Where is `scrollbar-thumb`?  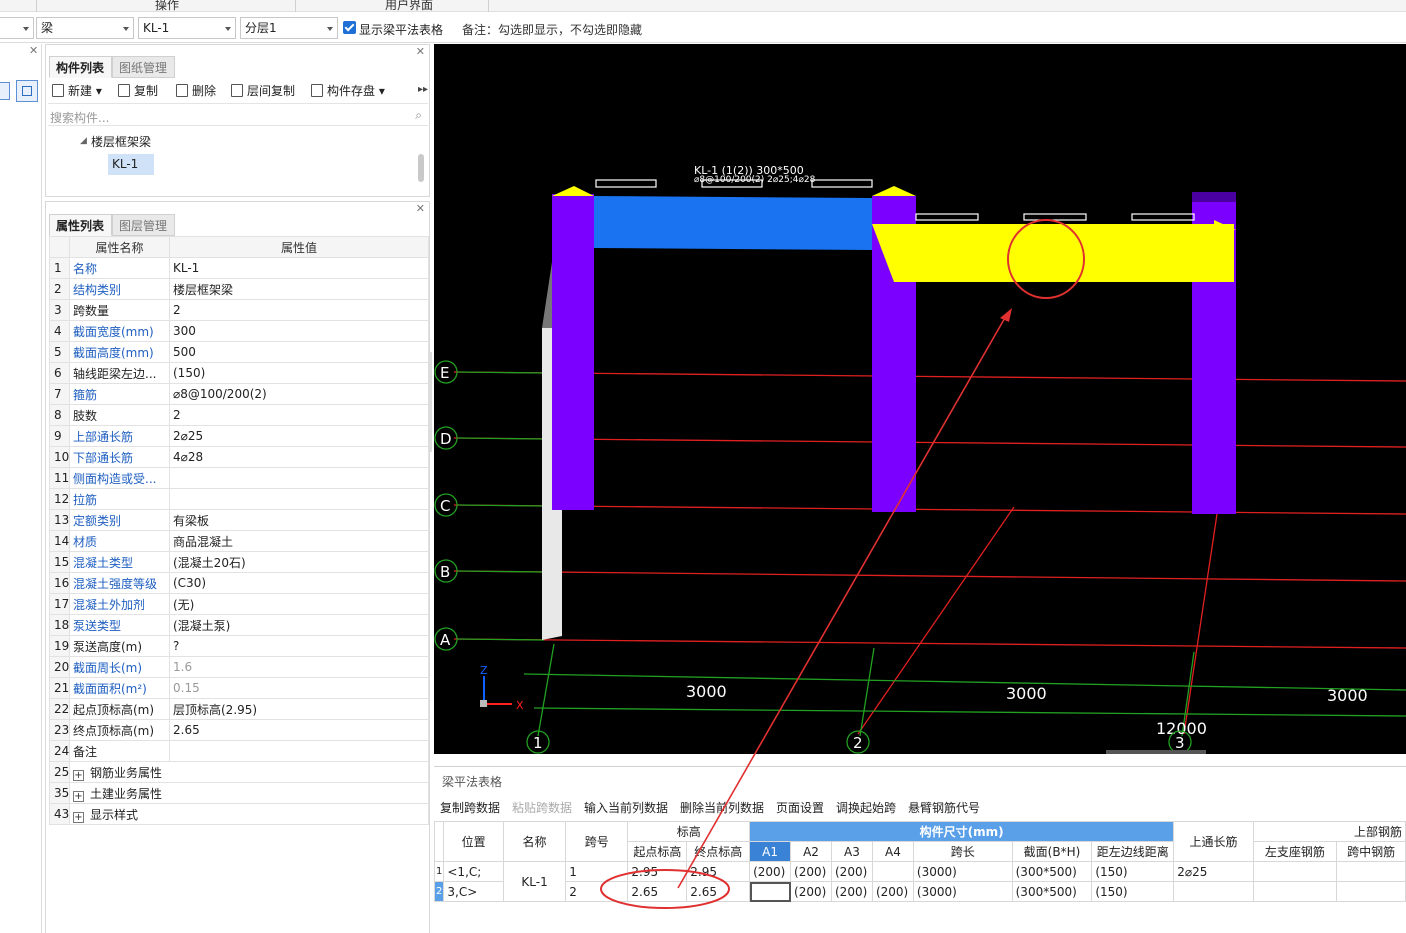 scrollbar-thumb is located at coordinates (421, 168).